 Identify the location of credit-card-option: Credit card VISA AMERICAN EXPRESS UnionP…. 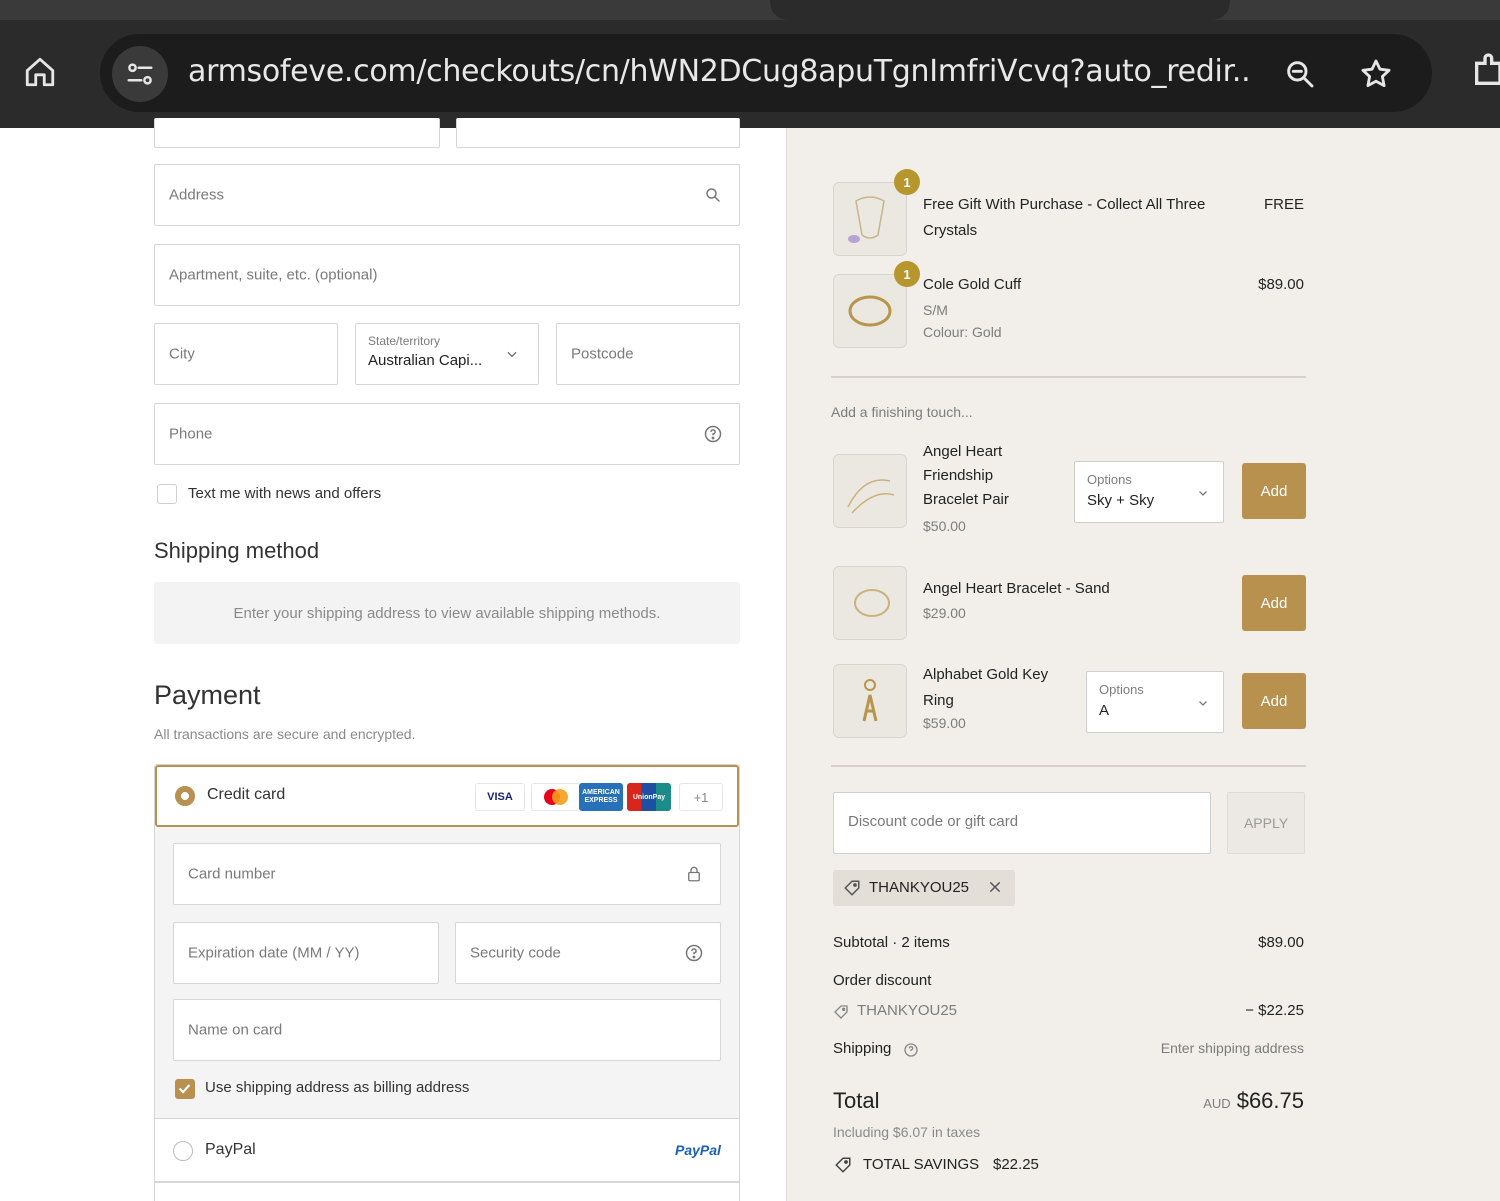
(447, 796).